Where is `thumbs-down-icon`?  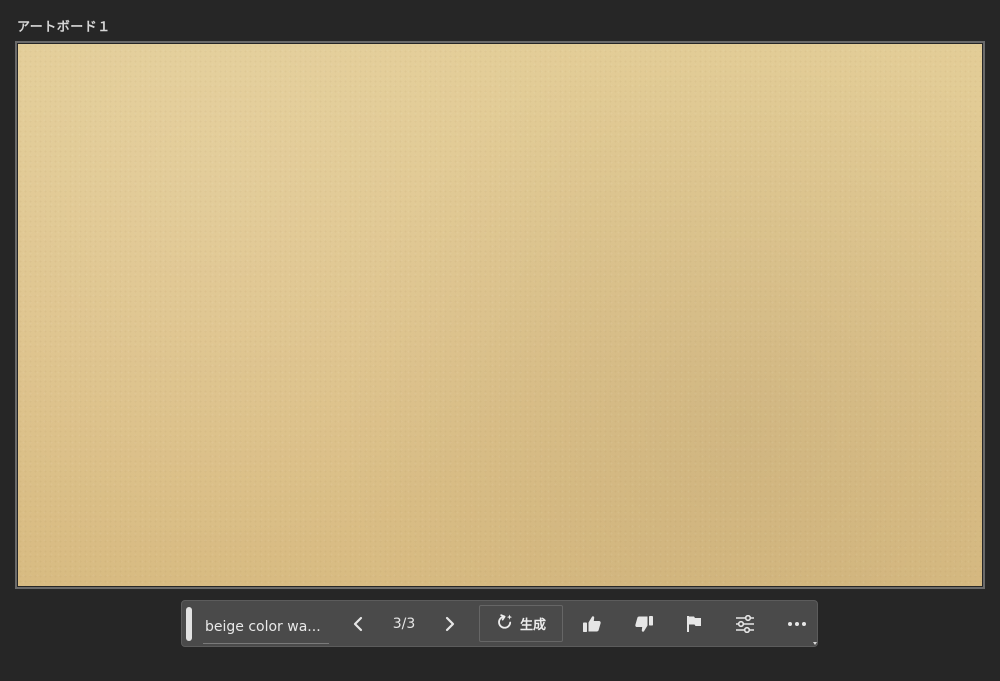
thumbs-down-icon is located at coordinates (644, 624).